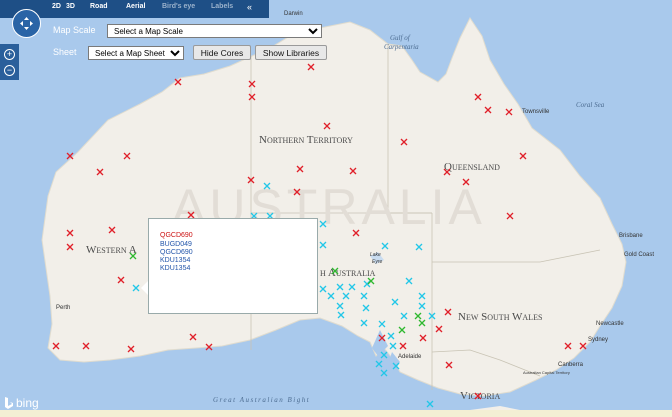 The image size is (672, 417). Describe the element at coordinates (74, 30) in the screenshot. I see `map-scale-label: Map Scale` at that location.